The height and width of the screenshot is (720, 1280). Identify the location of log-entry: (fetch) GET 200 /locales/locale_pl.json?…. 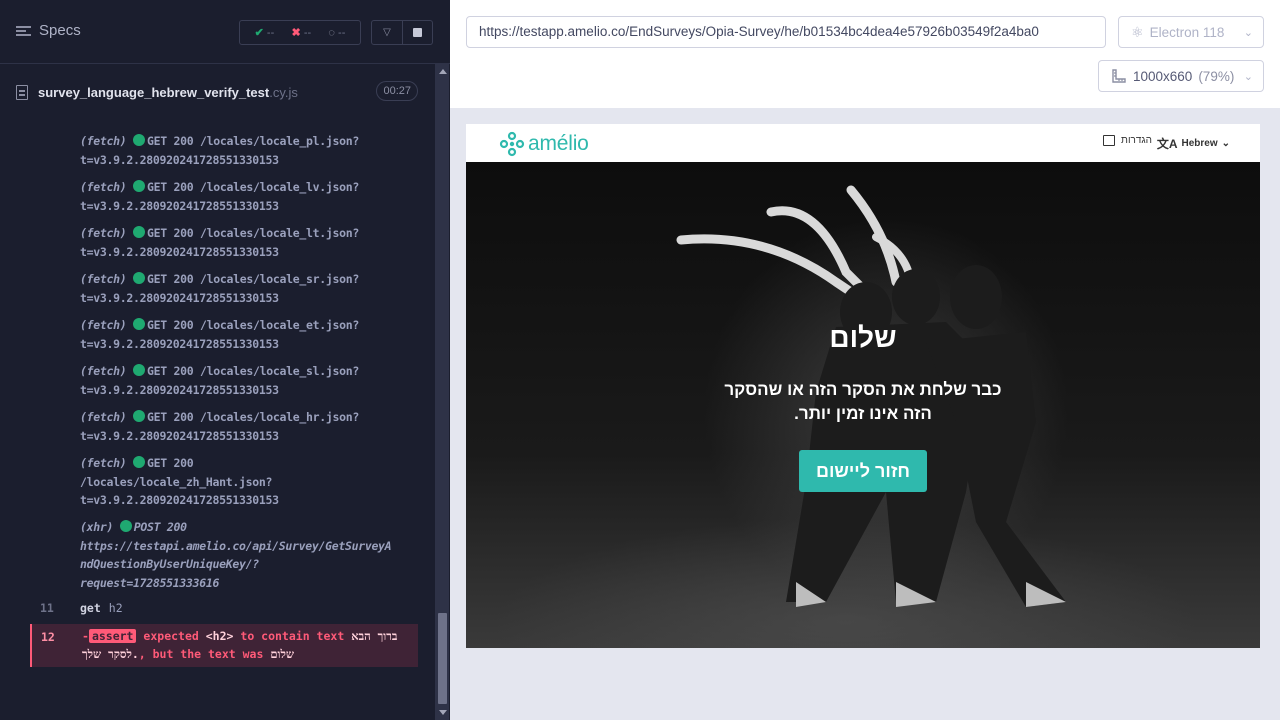
(248, 150).